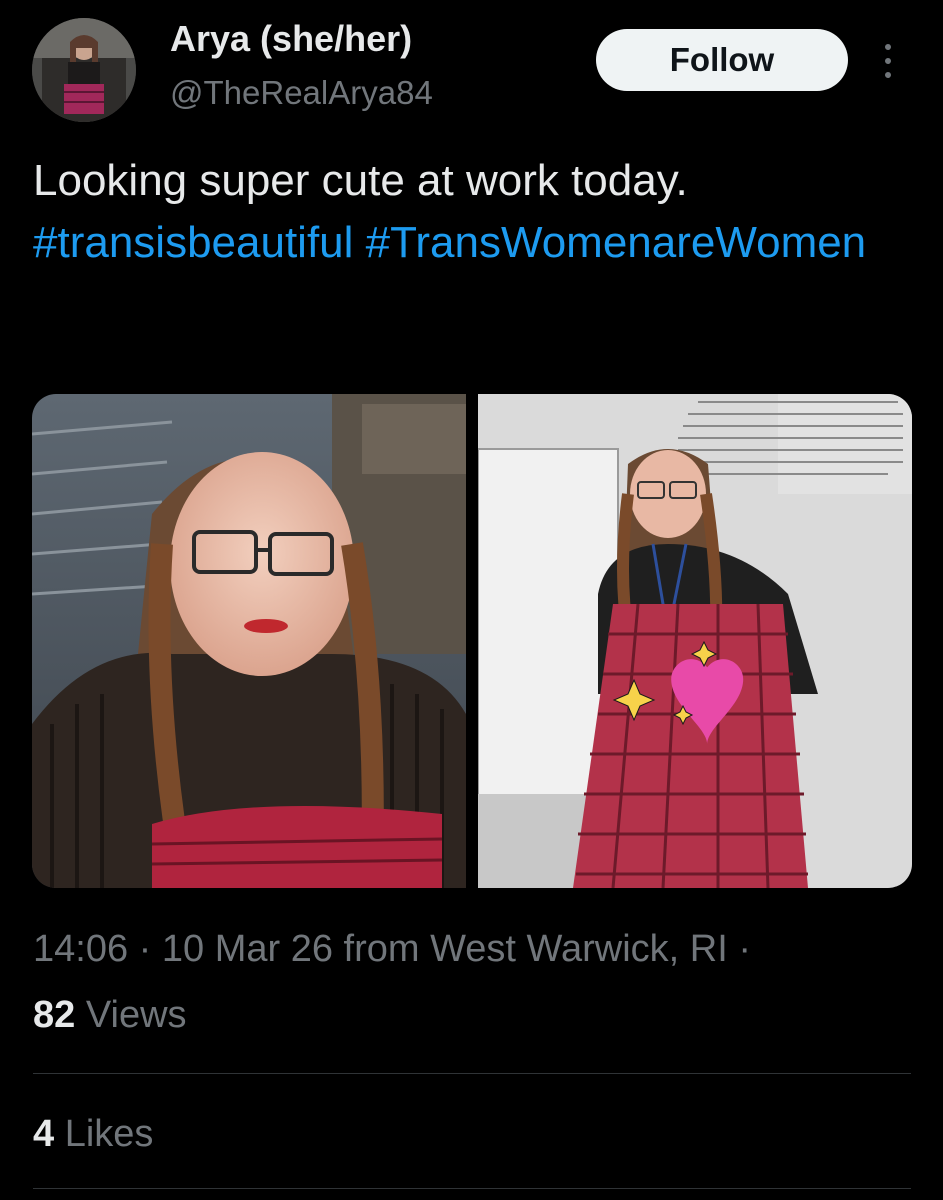  I want to click on display-name: Arya (she/her), so click(291, 39).